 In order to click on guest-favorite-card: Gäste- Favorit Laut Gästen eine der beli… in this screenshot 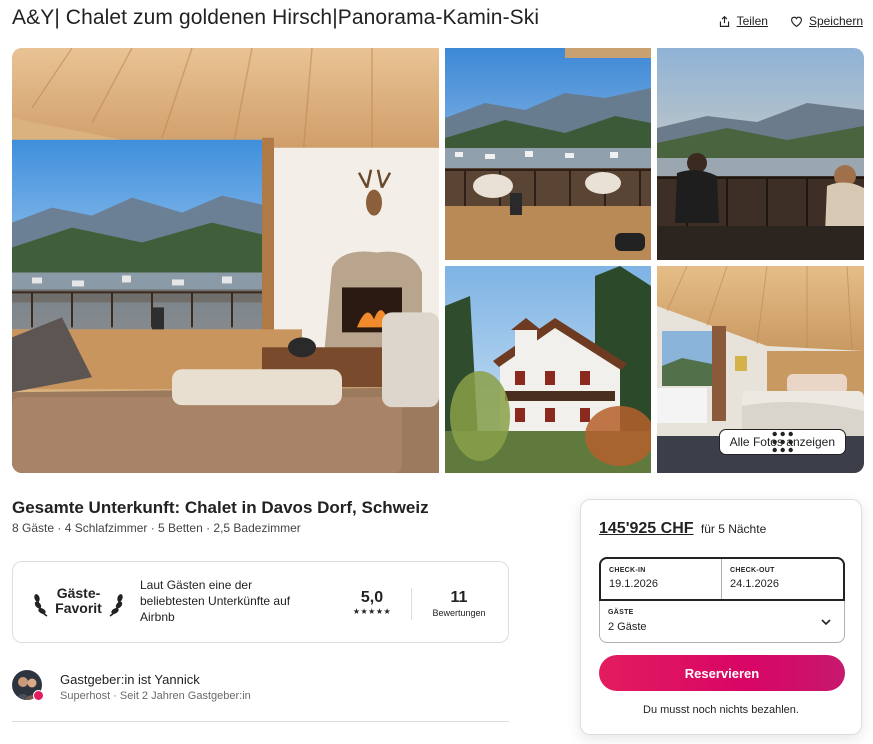, I will do `click(260, 602)`.